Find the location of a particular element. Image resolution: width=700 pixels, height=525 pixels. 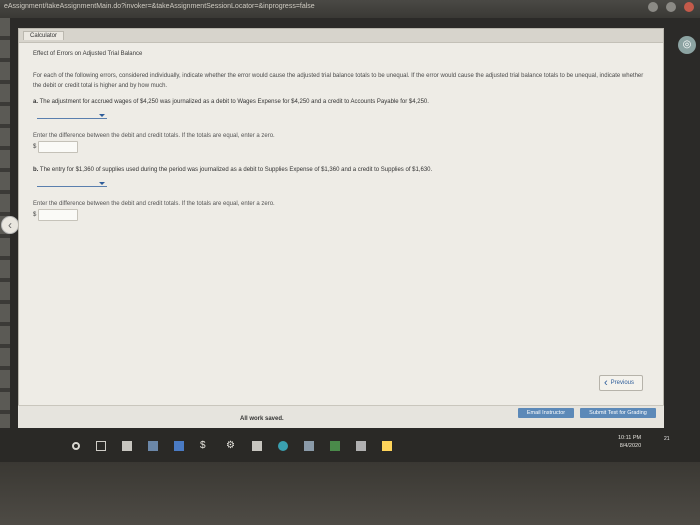

calculator-icon is located at coordinates (257, 446).